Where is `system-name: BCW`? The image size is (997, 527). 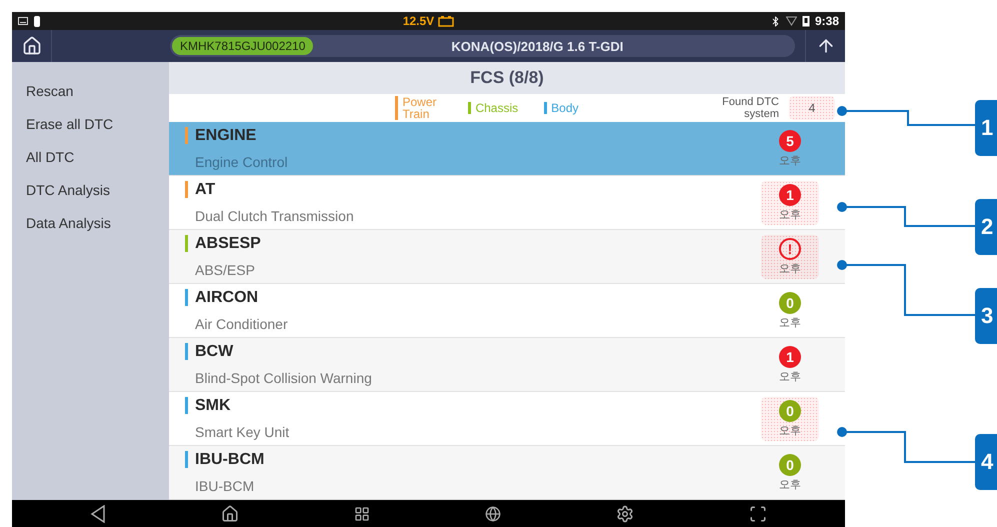 system-name: BCW is located at coordinates (209, 351).